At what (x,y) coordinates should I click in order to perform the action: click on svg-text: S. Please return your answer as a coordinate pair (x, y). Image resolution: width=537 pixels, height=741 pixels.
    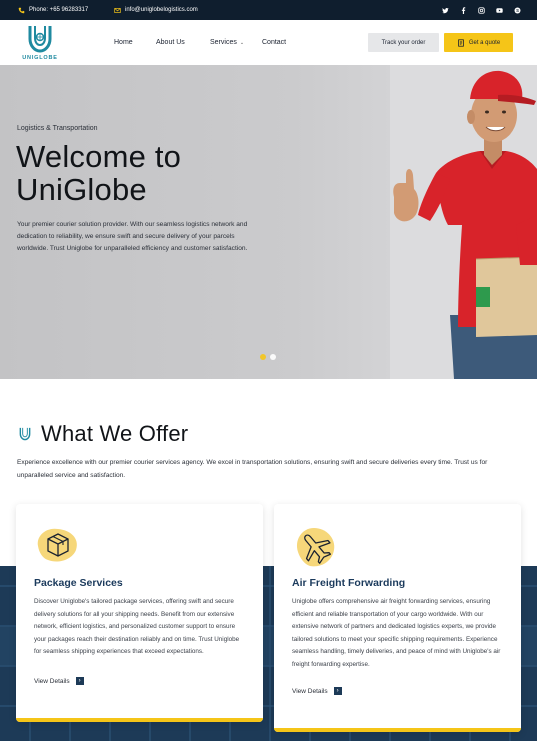
    Looking at the image, I should click on (517, 9).